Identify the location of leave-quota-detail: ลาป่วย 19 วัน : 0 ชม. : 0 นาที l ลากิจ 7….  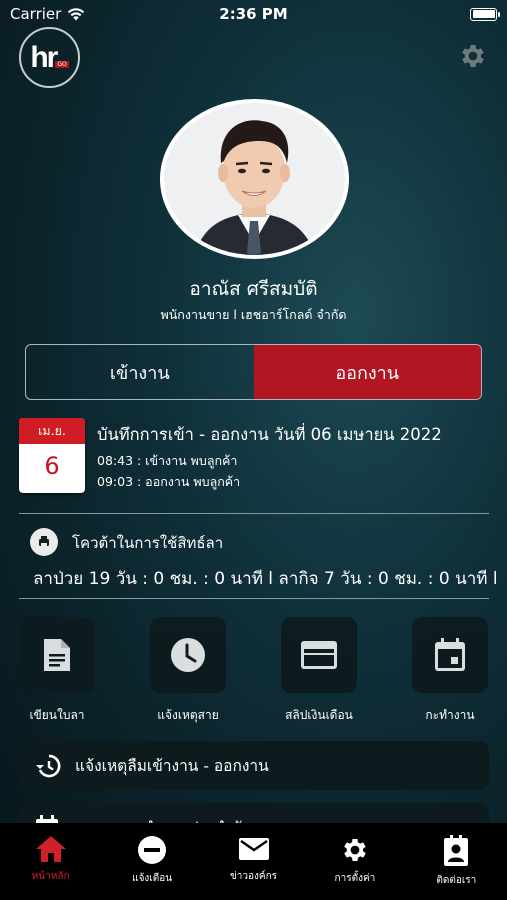
(265, 579).